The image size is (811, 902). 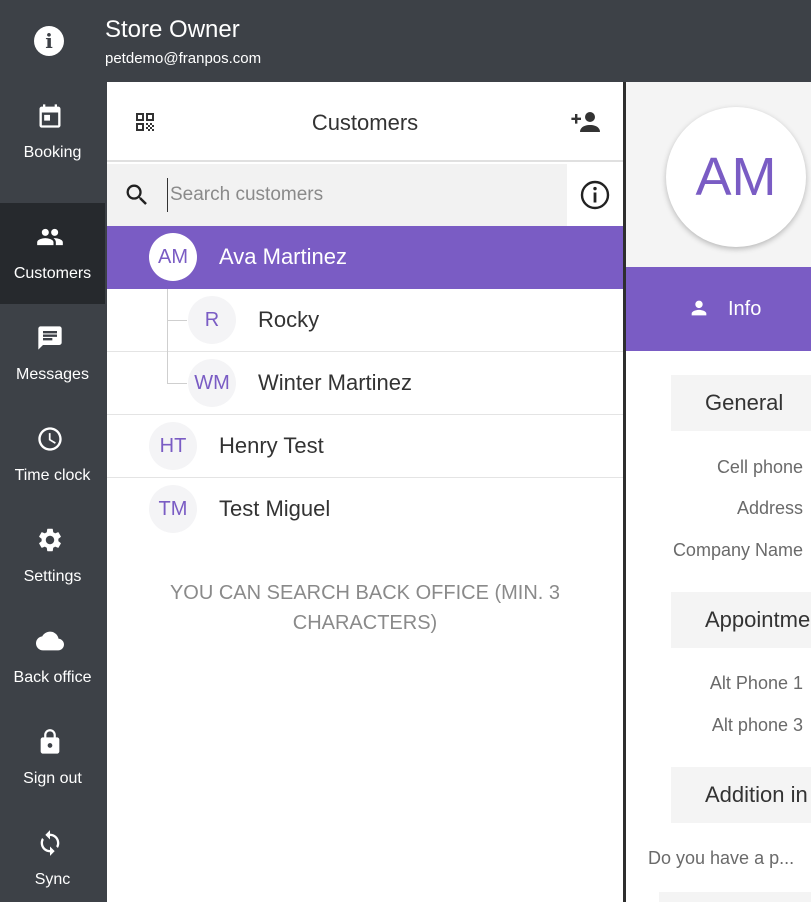 I want to click on nav-item-booking: Booking, so click(x=52, y=132).